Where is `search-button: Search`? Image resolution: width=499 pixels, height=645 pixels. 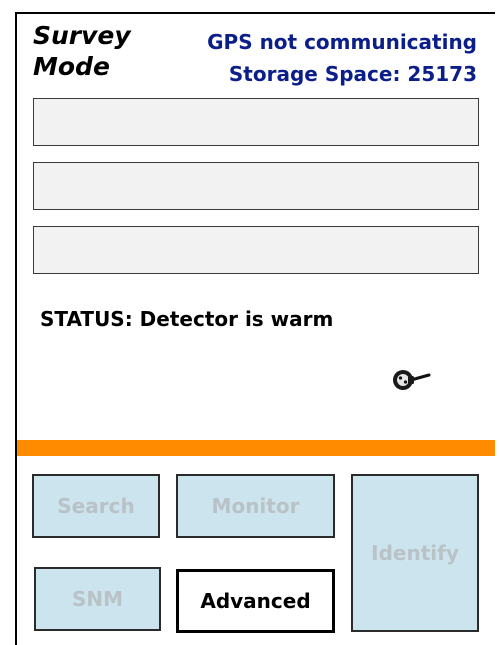 search-button: Search is located at coordinates (96, 506).